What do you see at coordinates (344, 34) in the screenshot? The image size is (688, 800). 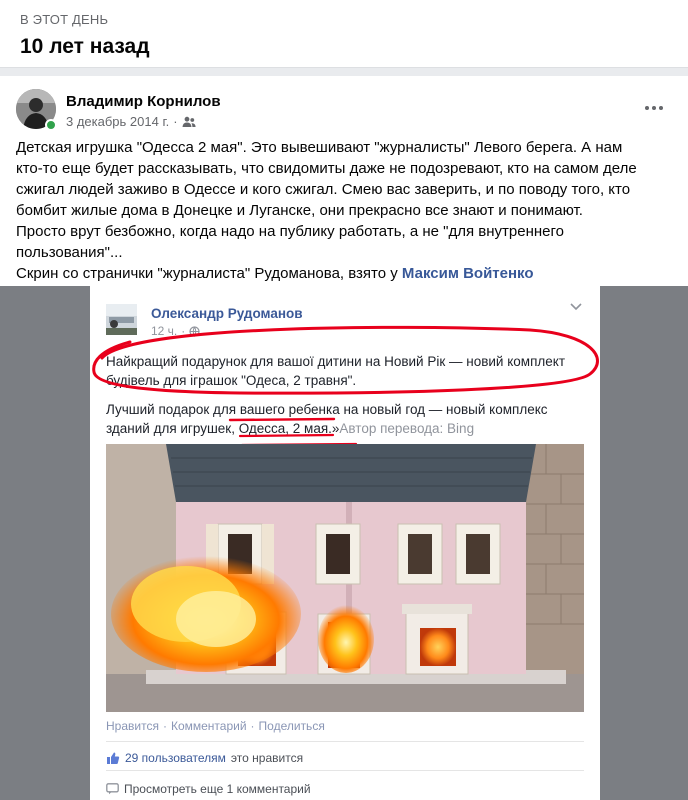 I see `memory-header: В ЭТОТ ДЕНЬ 10 лет назад` at bounding box center [344, 34].